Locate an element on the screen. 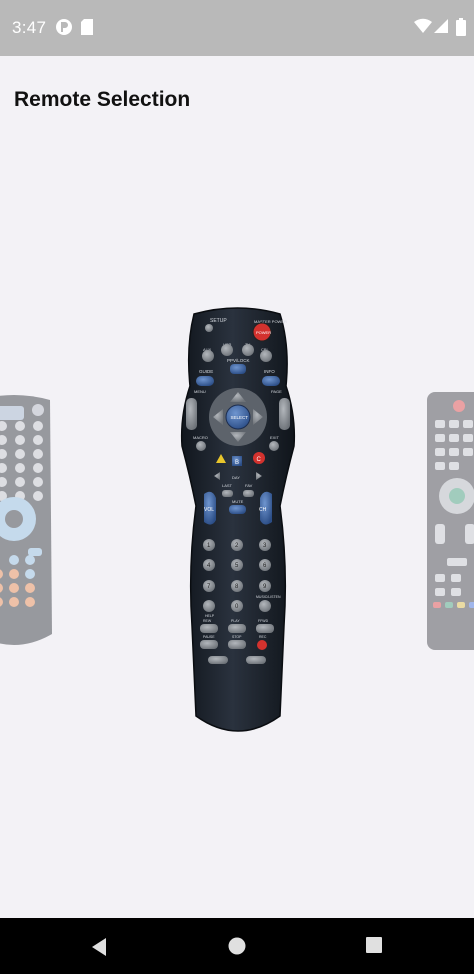 Image resolution: width=474 pixels, height=974 pixels. ffwd-label: FFWD is located at coordinates (263, 621).